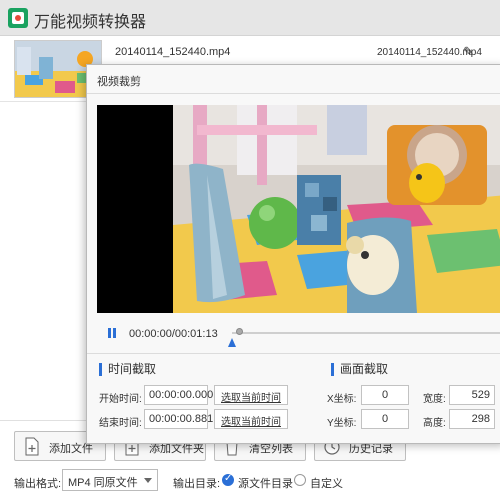 The height and width of the screenshot is (500, 500). What do you see at coordinates (251, 419) in the screenshot?
I see `set-end-current-button: 选取当前时间` at bounding box center [251, 419].